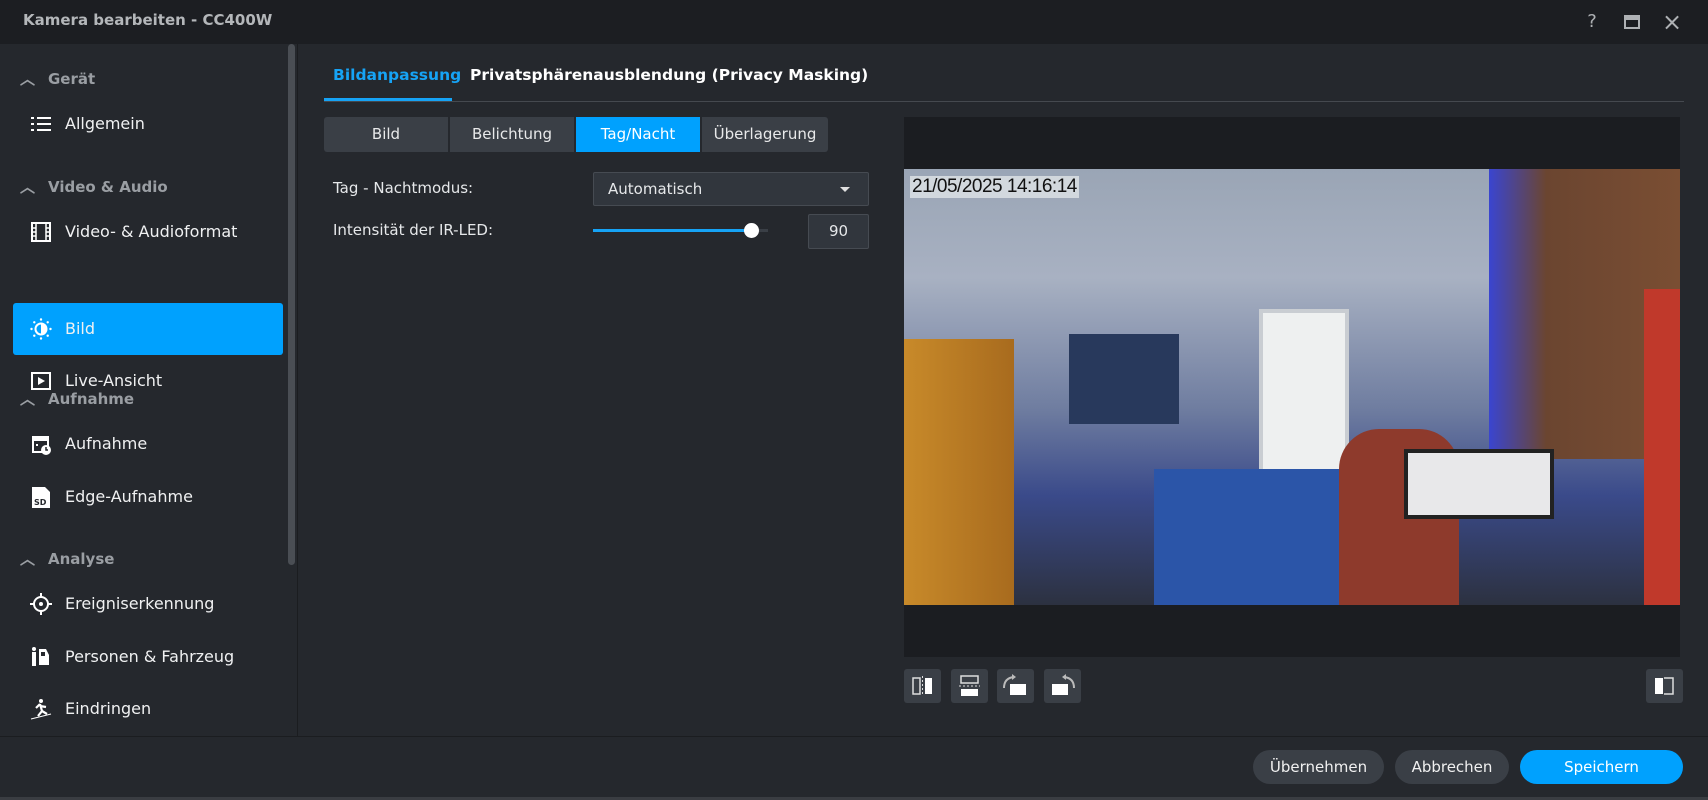  I want to click on compare-view-button, so click(1664, 686).